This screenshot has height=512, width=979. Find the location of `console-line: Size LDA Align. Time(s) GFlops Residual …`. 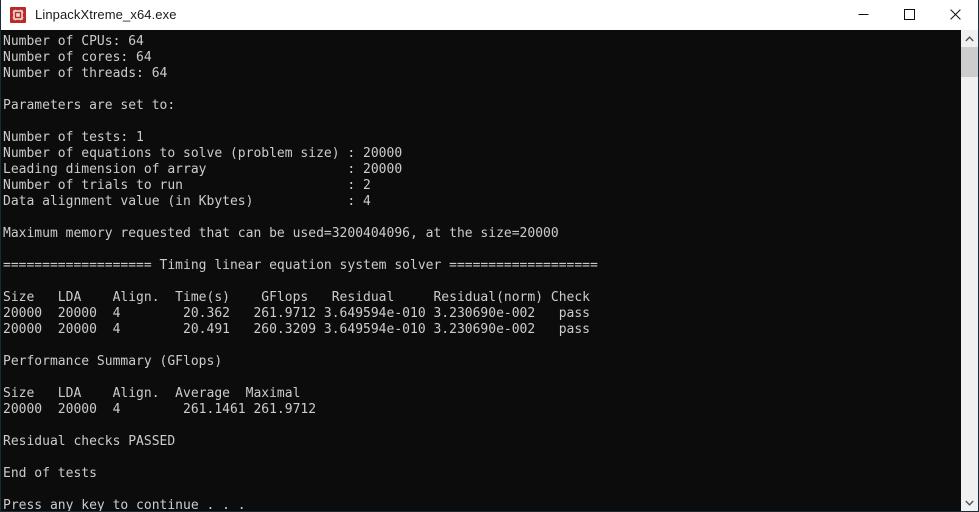

console-line: Size LDA Align. Time(s) GFlops Residual … is located at coordinates (296, 297).